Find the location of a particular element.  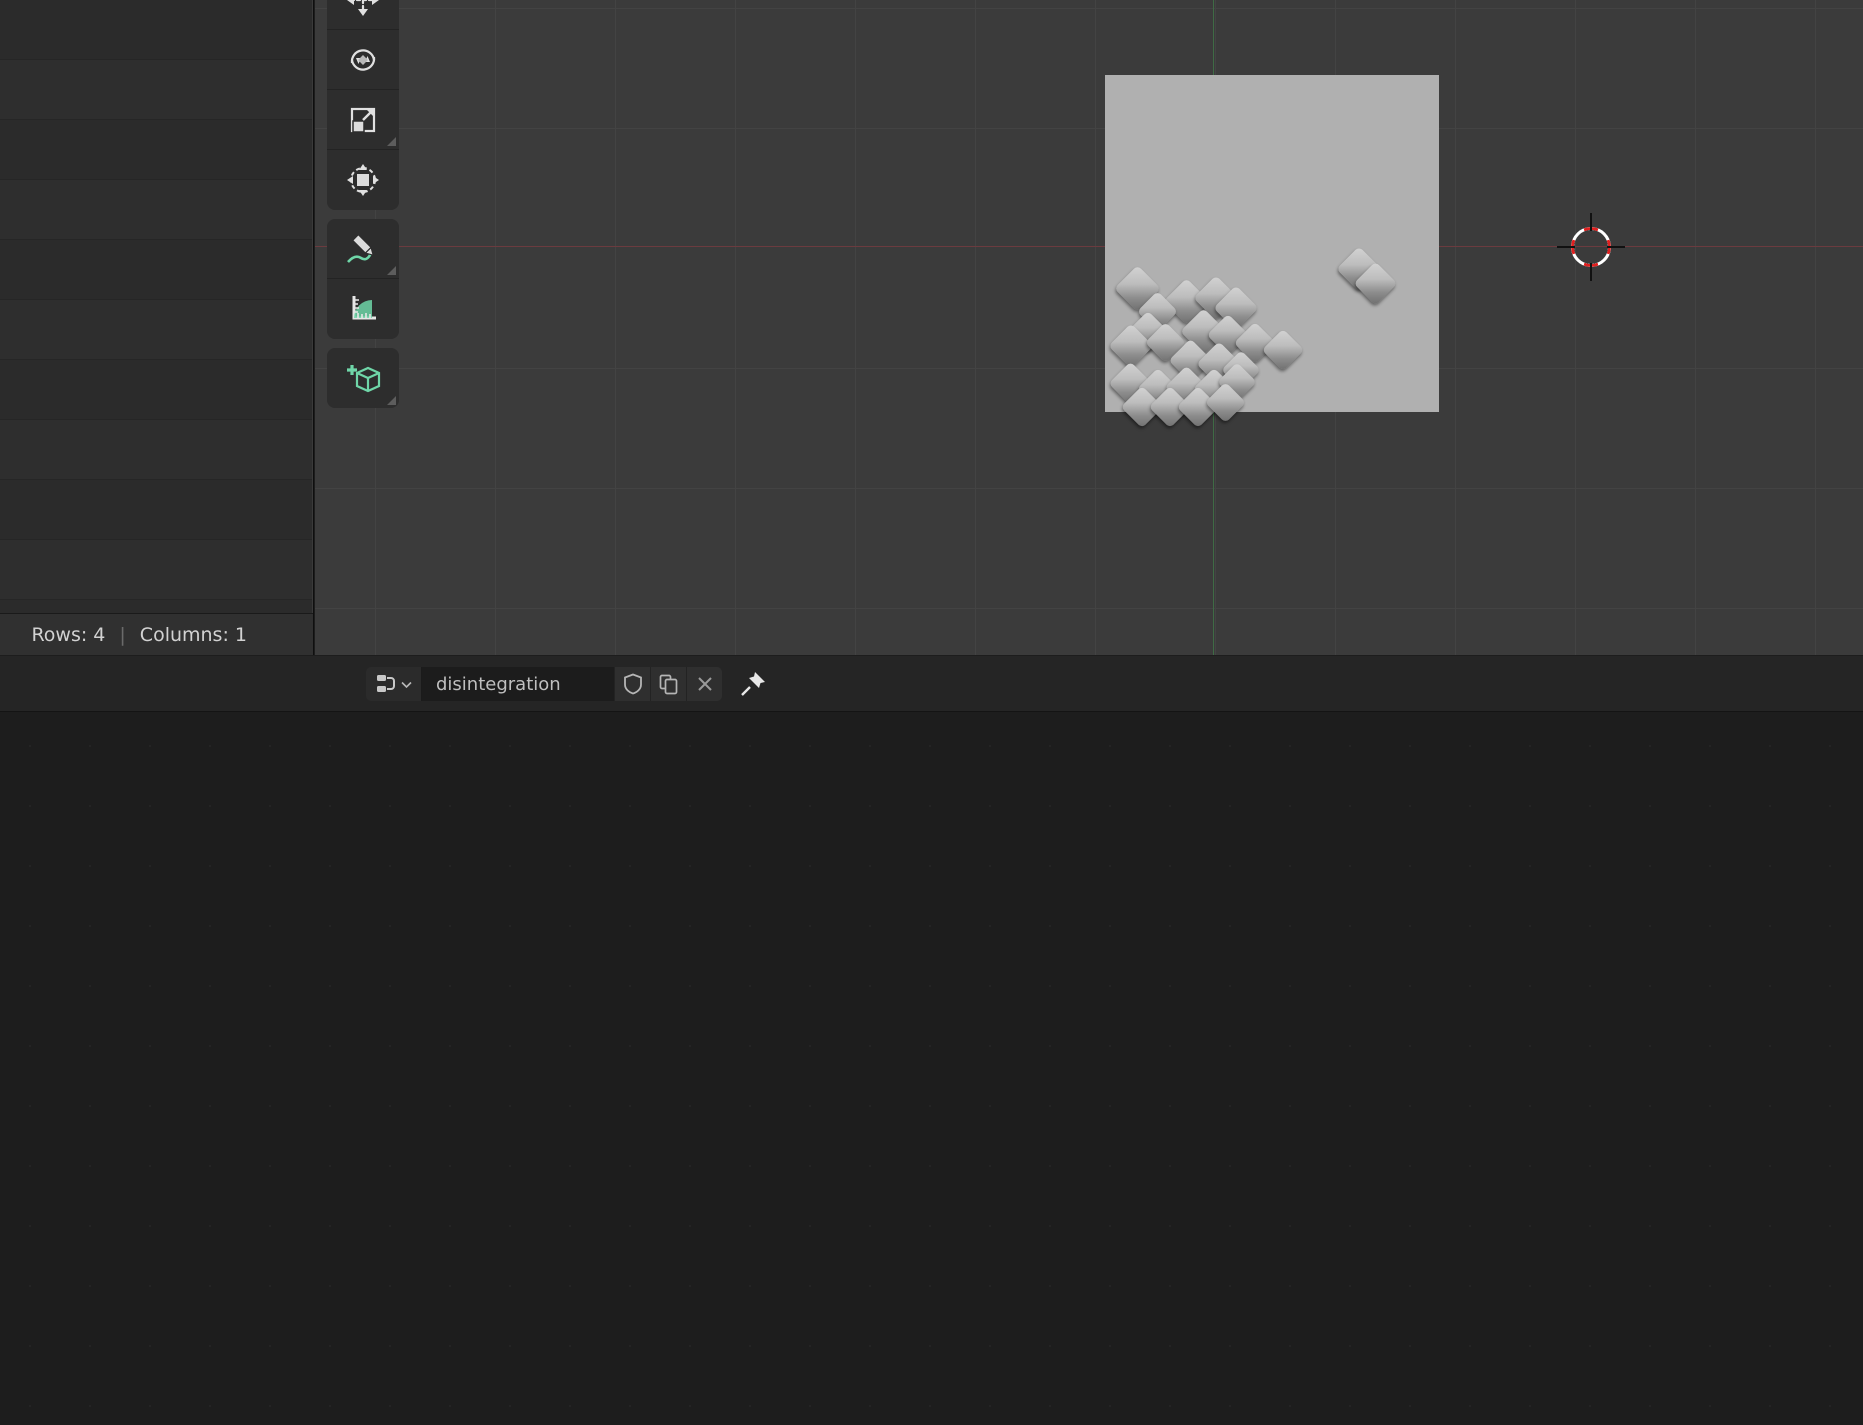

columns-count-label: Columns: 1 is located at coordinates (193, 634).